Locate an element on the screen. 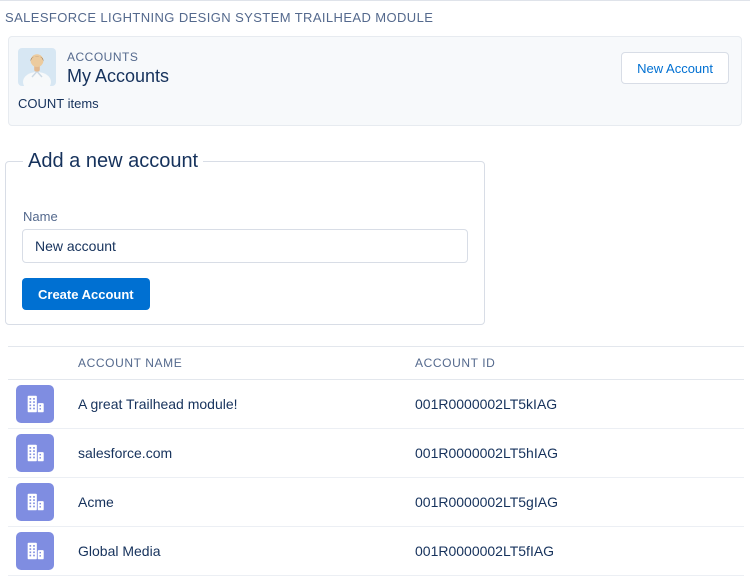 The height and width of the screenshot is (576, 750). object-label: ACCOUNTS is located at coordinates (103, 57).